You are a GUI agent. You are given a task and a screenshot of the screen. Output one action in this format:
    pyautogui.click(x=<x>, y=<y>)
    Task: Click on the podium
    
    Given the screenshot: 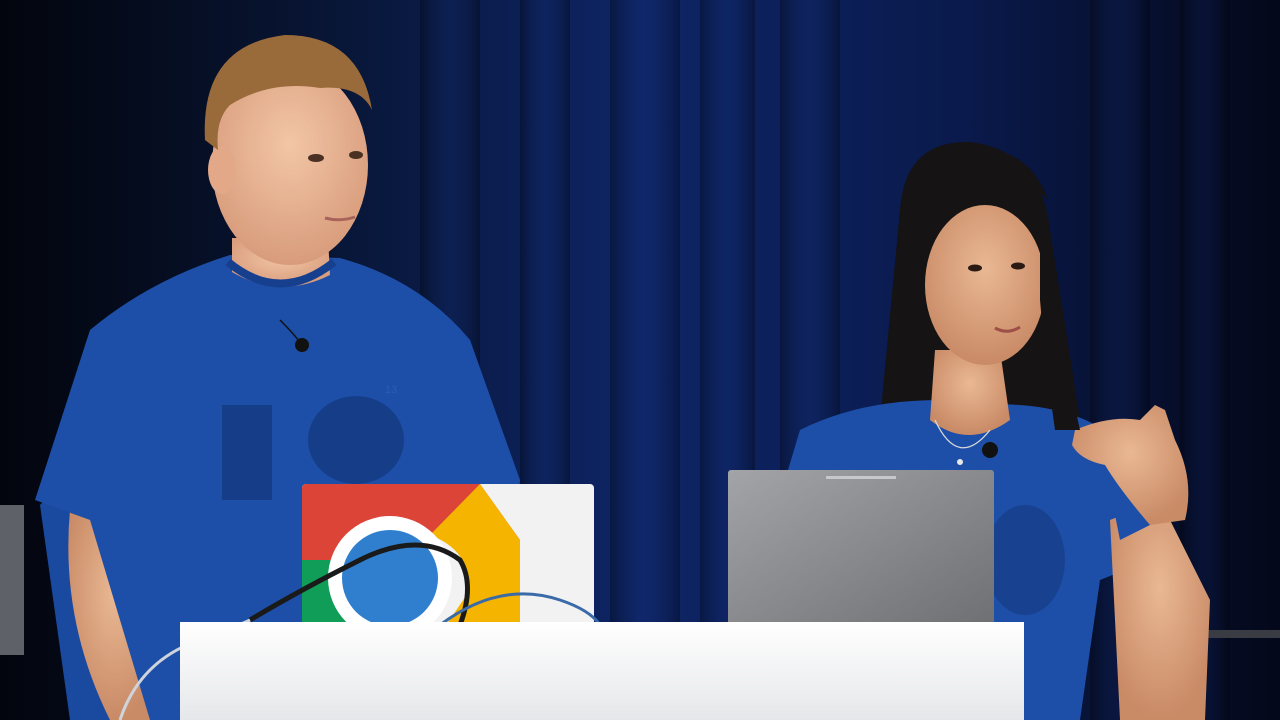 What is the action you would take?
    pyautogui.click(x=602, y=671)
    